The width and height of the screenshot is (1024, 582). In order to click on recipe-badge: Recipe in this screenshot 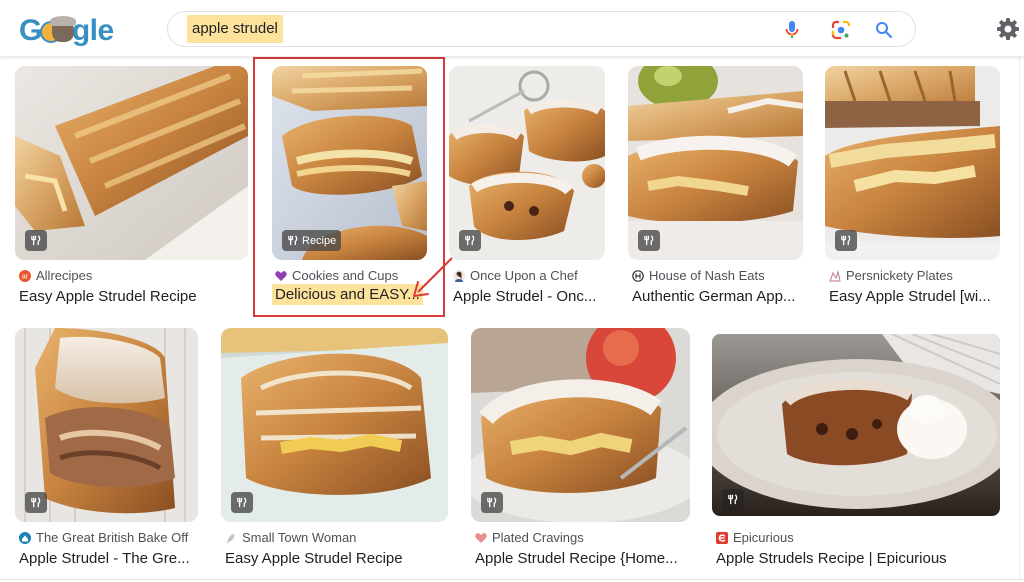, I will do `click(312, 240)`.